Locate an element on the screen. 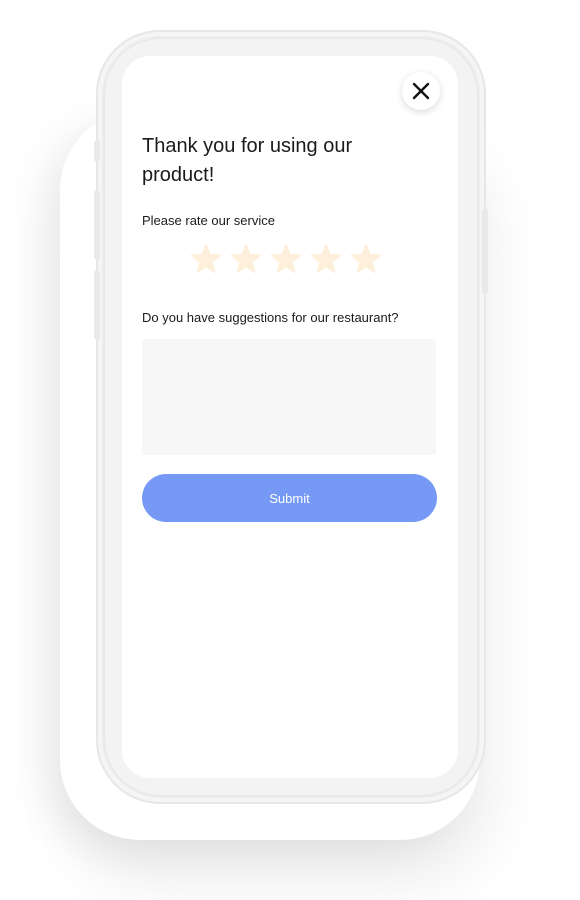 The height and width of the screenshot is (900, 580). volume-down-button is located at coordinates (97, 305).